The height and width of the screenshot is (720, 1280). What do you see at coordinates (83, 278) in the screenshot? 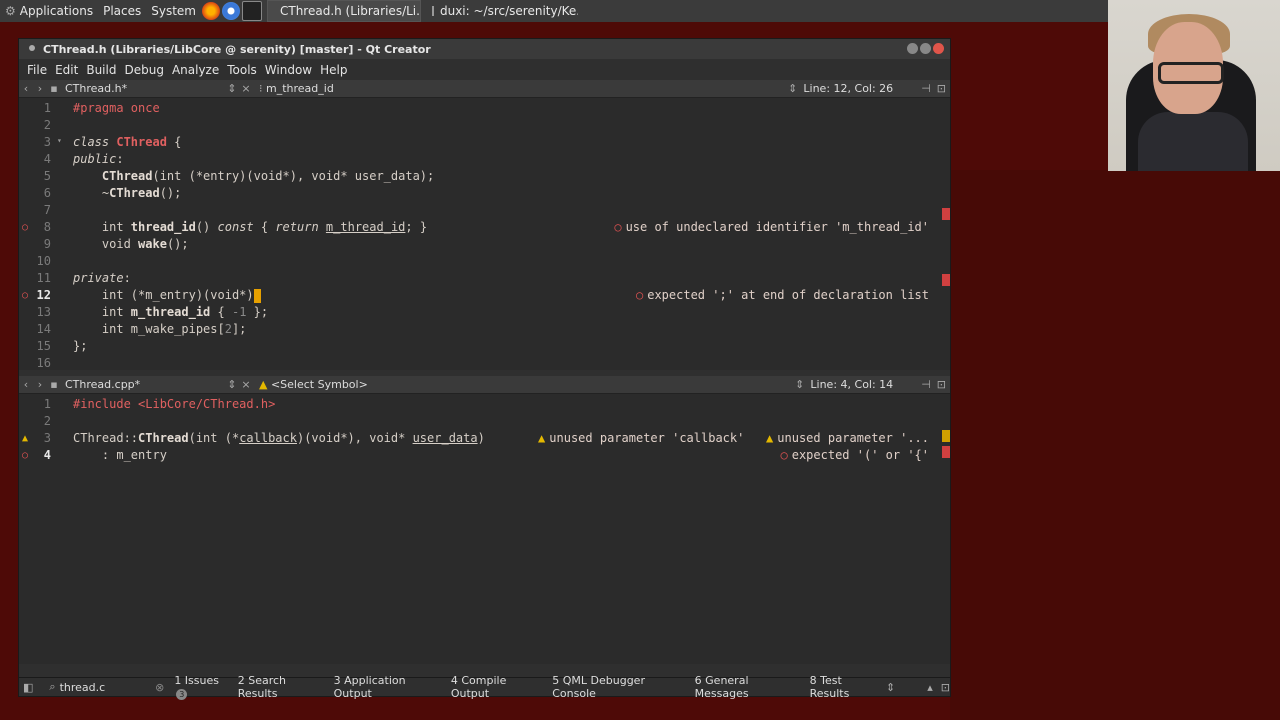
I see `code-line: 11 private:` at bounding box center [83, 278].